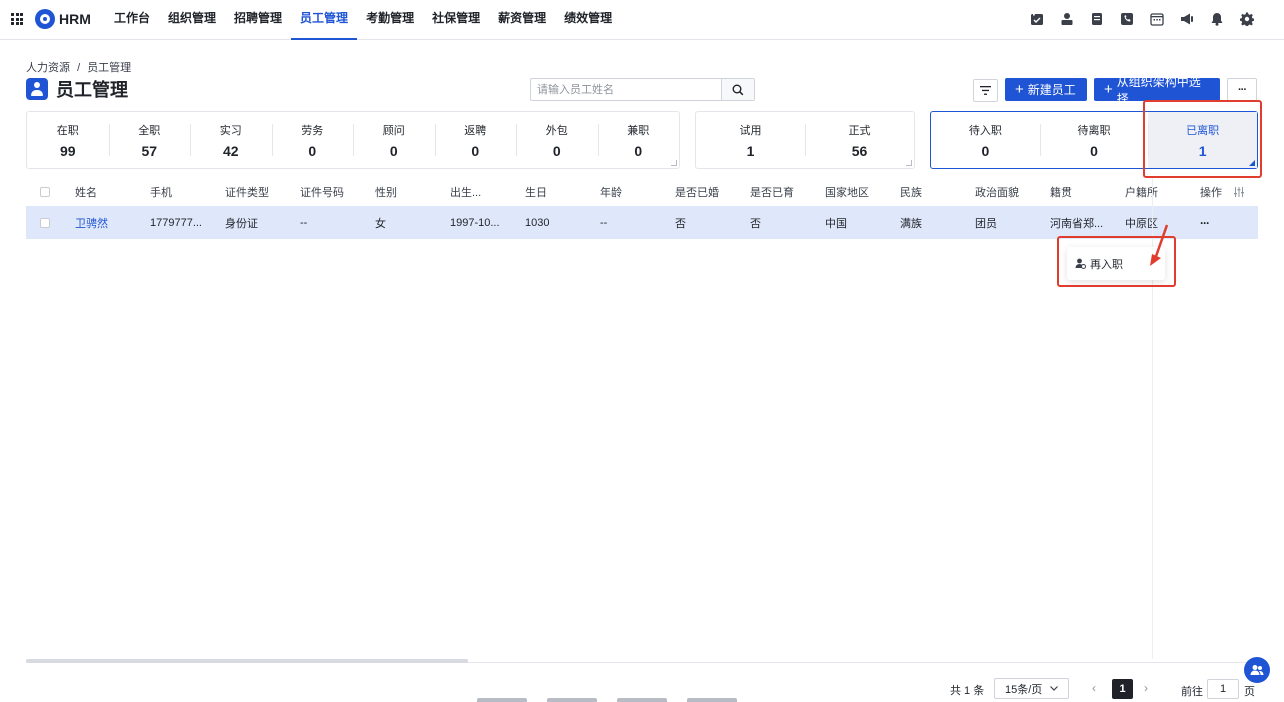 The height and width of the screenshot is (702, 1284). What do you see at coordinates (45, 19) in the screenshot?
I see `logo-icon` at bounding box center [45, 19].